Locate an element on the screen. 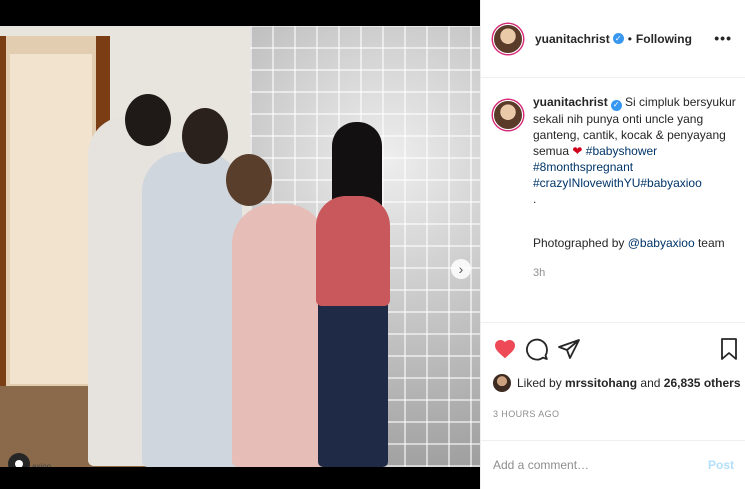 The width and height of the screenshot is (745, 489). comment-bubble-icon is located at coordinates (537, 349).